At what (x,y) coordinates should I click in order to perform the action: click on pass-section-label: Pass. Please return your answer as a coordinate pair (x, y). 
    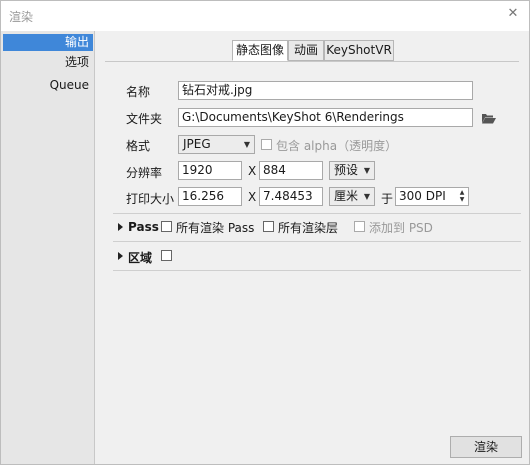
    Looking at the image, I should click on (143, 227).